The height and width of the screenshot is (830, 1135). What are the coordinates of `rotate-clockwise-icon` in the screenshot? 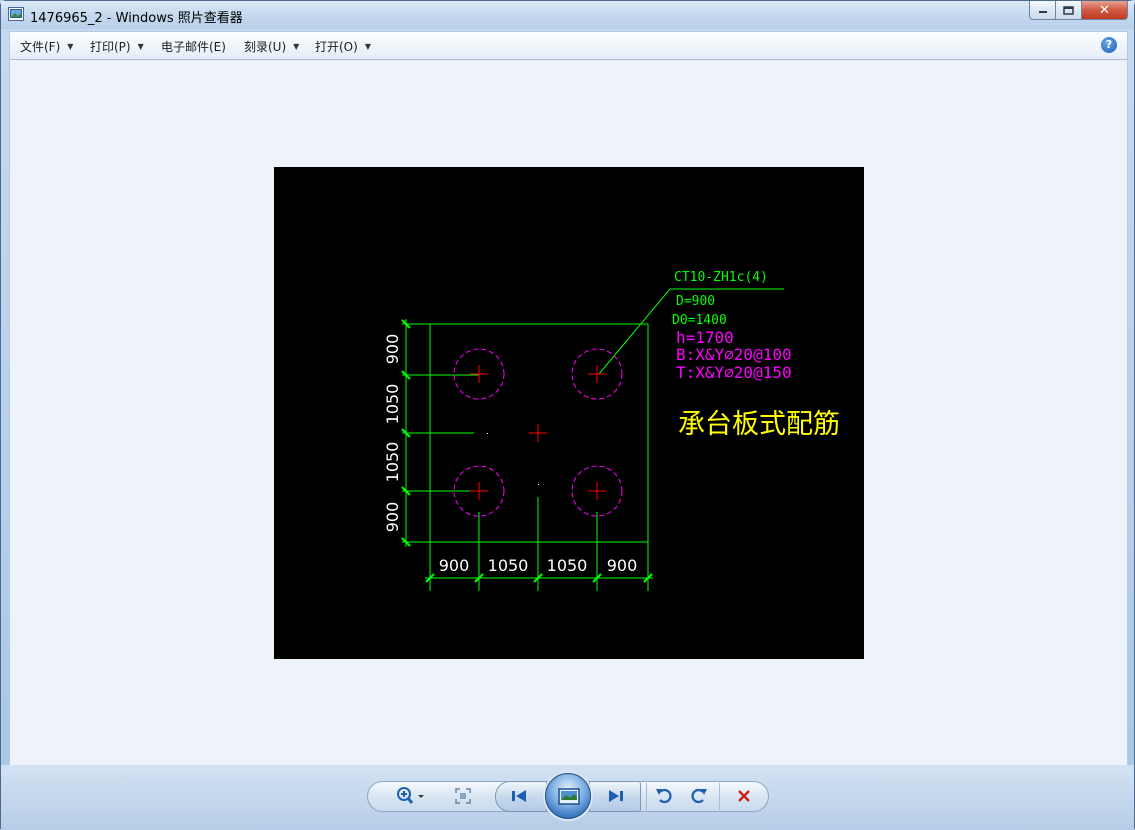 It's located at (699, 796).